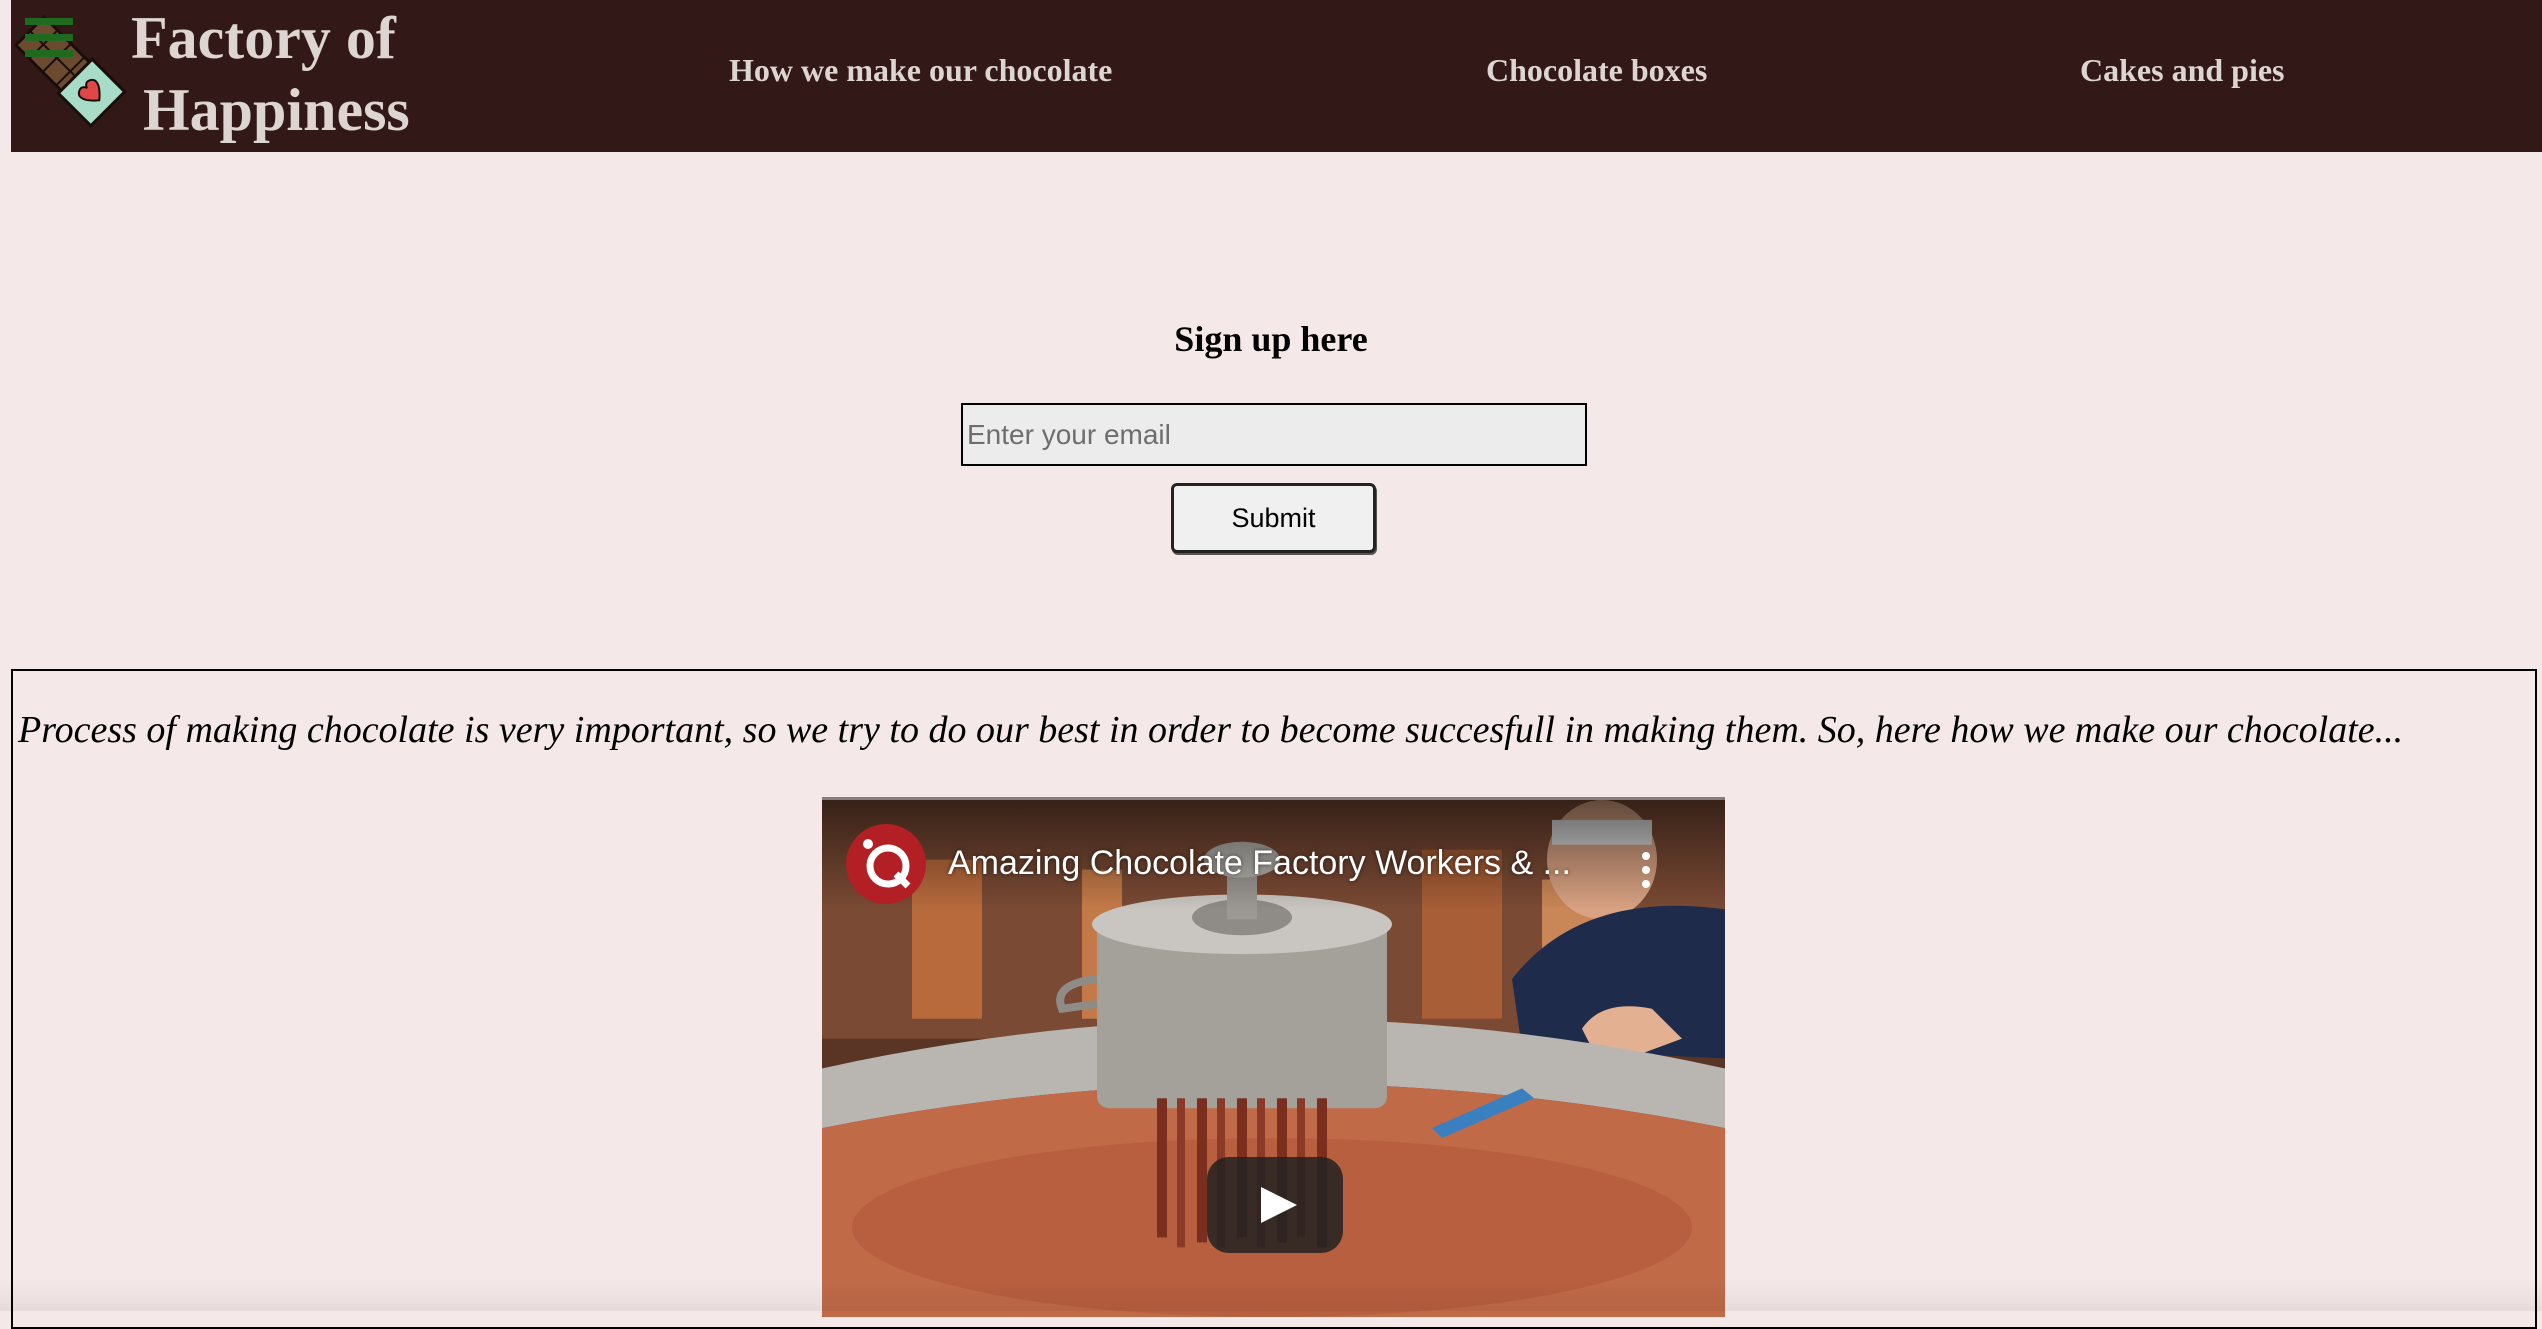 The height and width of the screenshot is (1329, 2542). Describe the element at coordinates (276, 110) in the screenshot. I see `brand-line-2: Happiness` at that location.